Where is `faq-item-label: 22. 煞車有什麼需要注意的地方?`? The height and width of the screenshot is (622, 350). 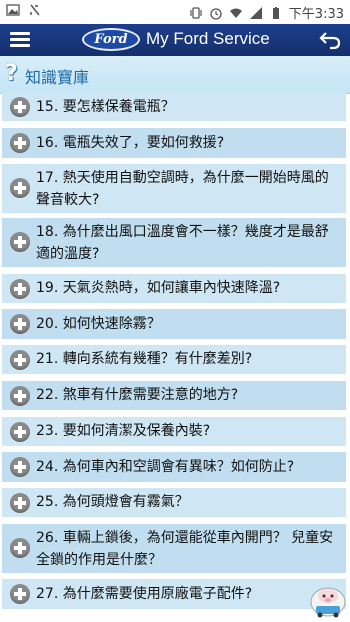 faq-item-label: 22. 煞車有什麼需要注意的地方? is located at coordinates (137, 395).